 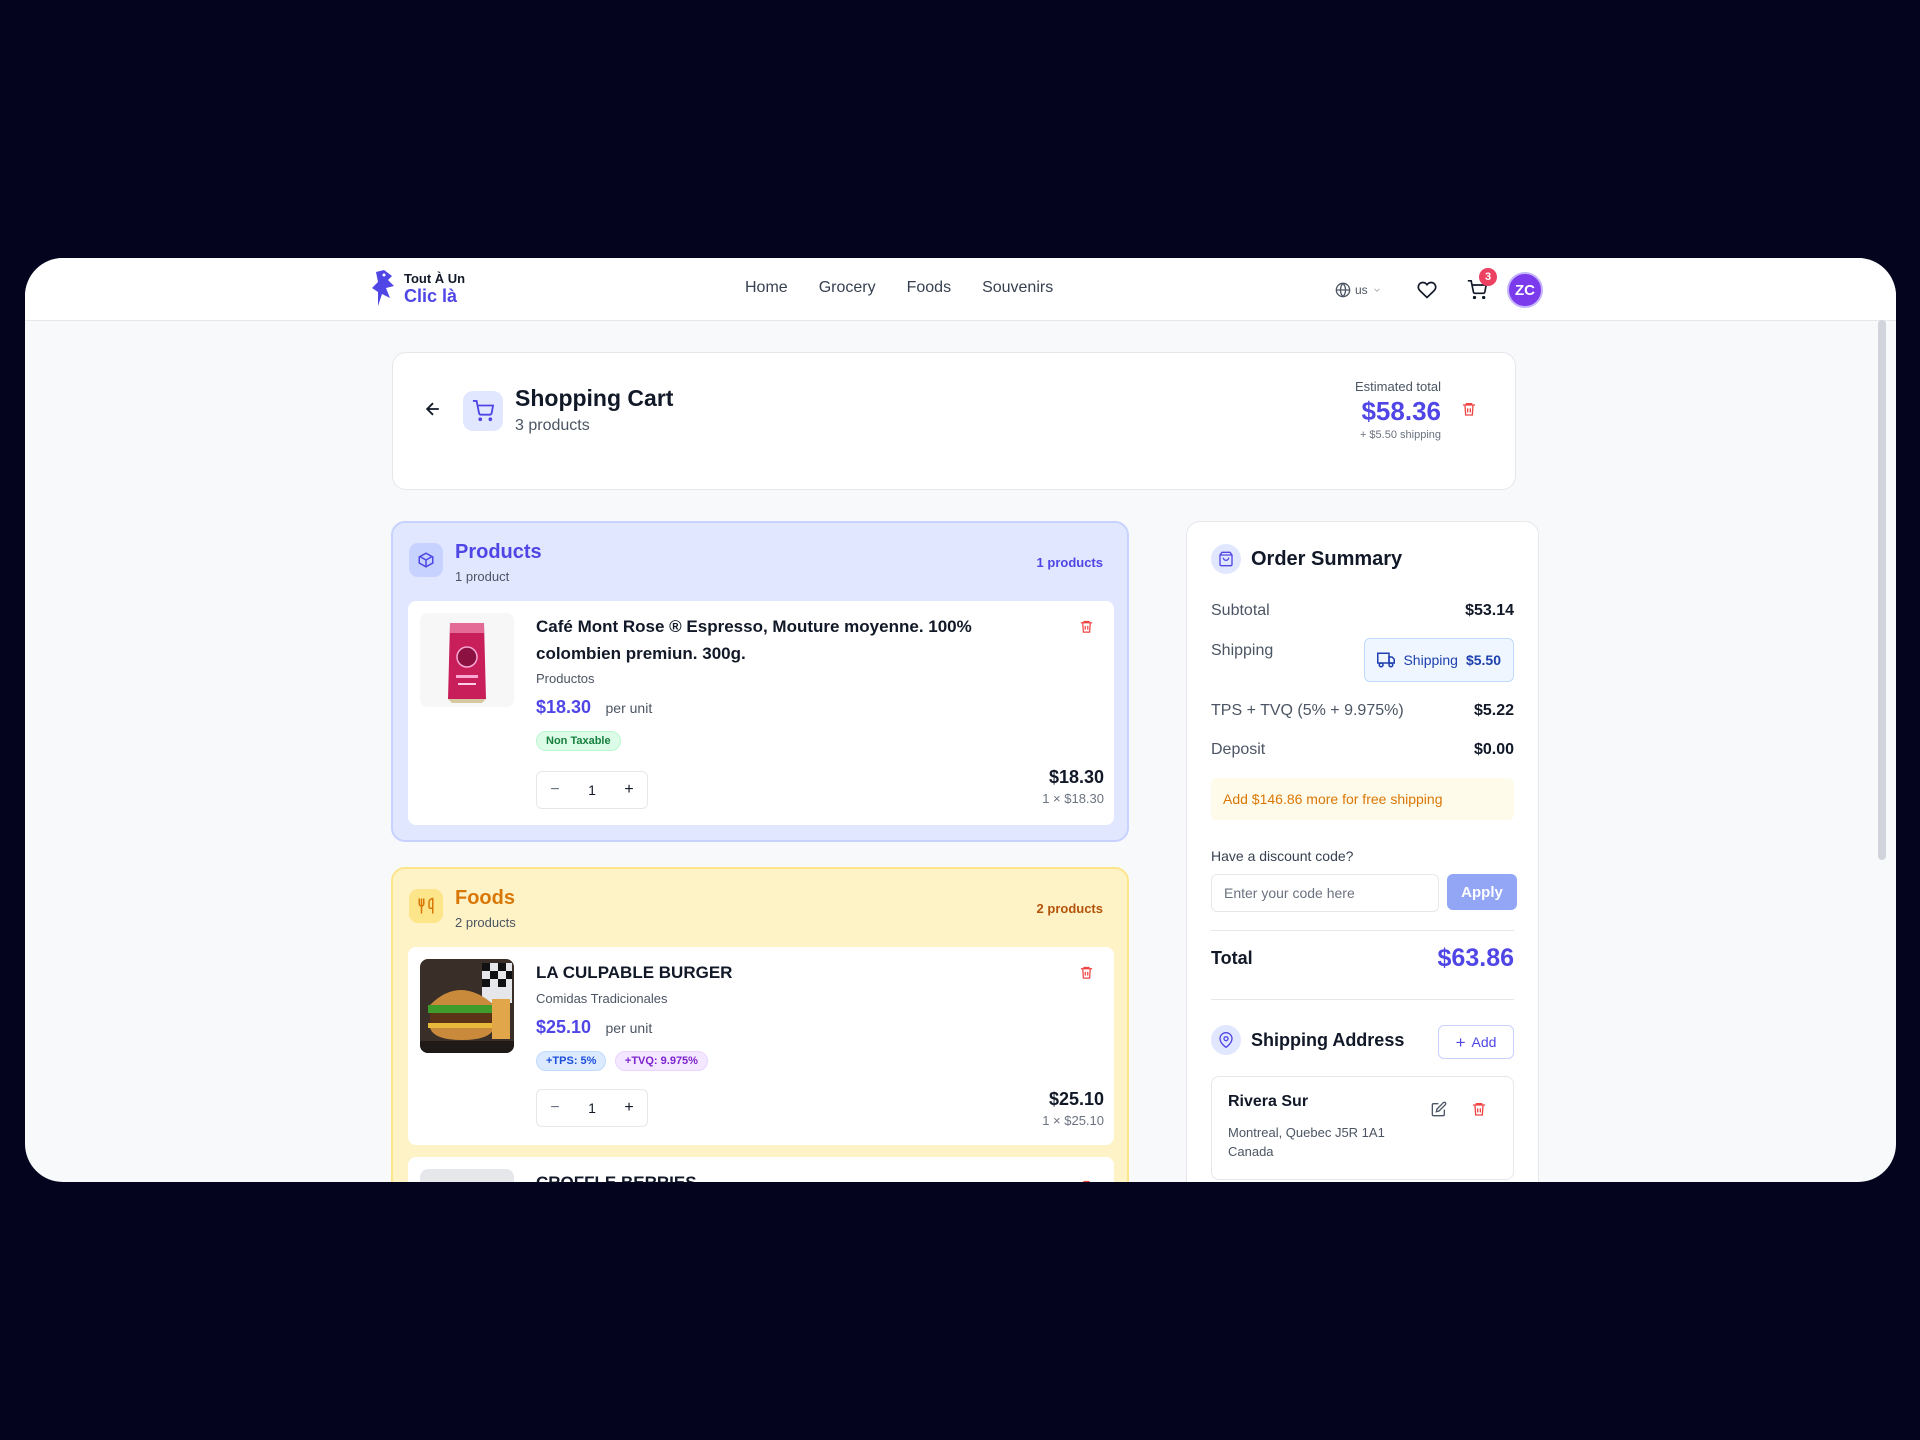 What do you see at coordinates (431, 295) in the screenshot?
I see `brand-line-2: Clic là` at bounding box center [431, 295].